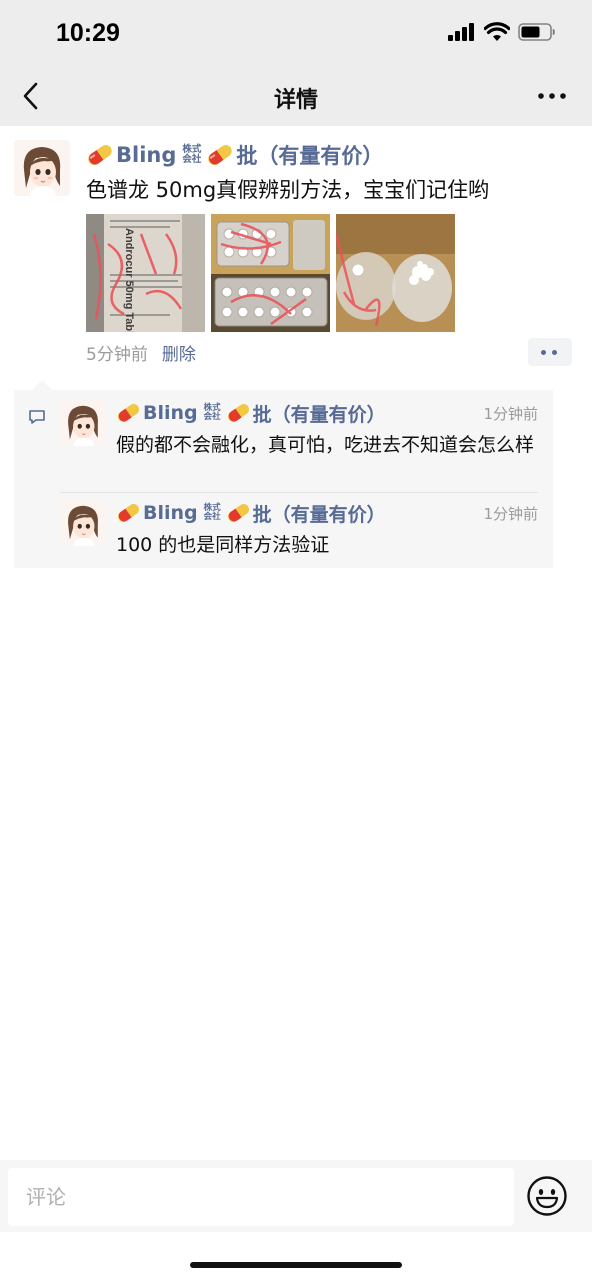 The image size is (592, 1280). I want to click on comment-item: Bling 株式 会社 批（有量有价） 1分钟前 100 的也是同样方法验证, so click(299, 530).